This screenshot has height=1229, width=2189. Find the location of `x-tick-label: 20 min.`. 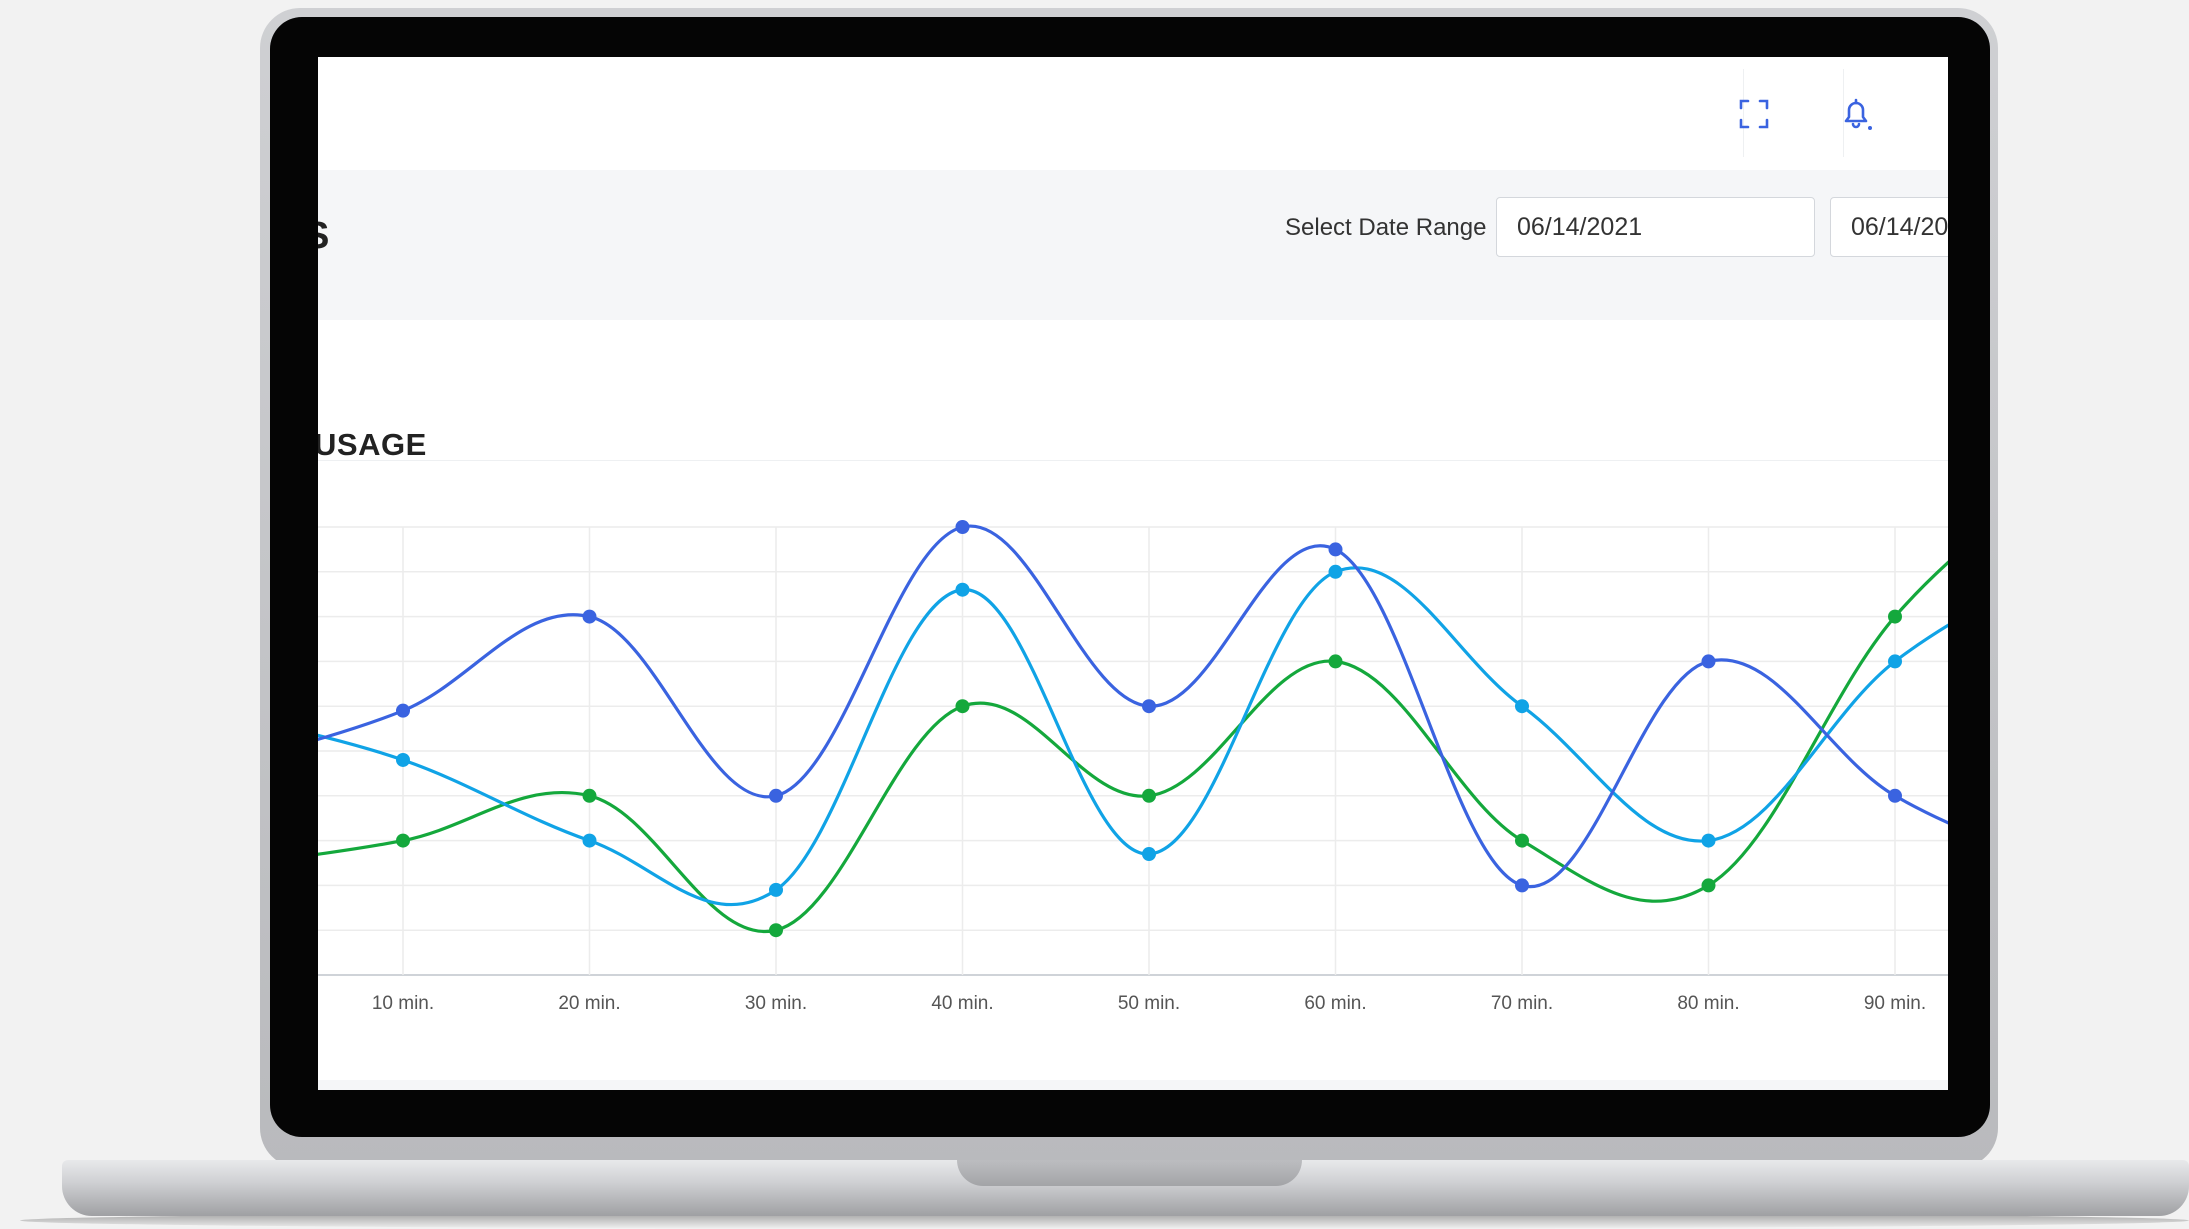

x-tick-label: 20 min. is located at coordinates (589, 1003).